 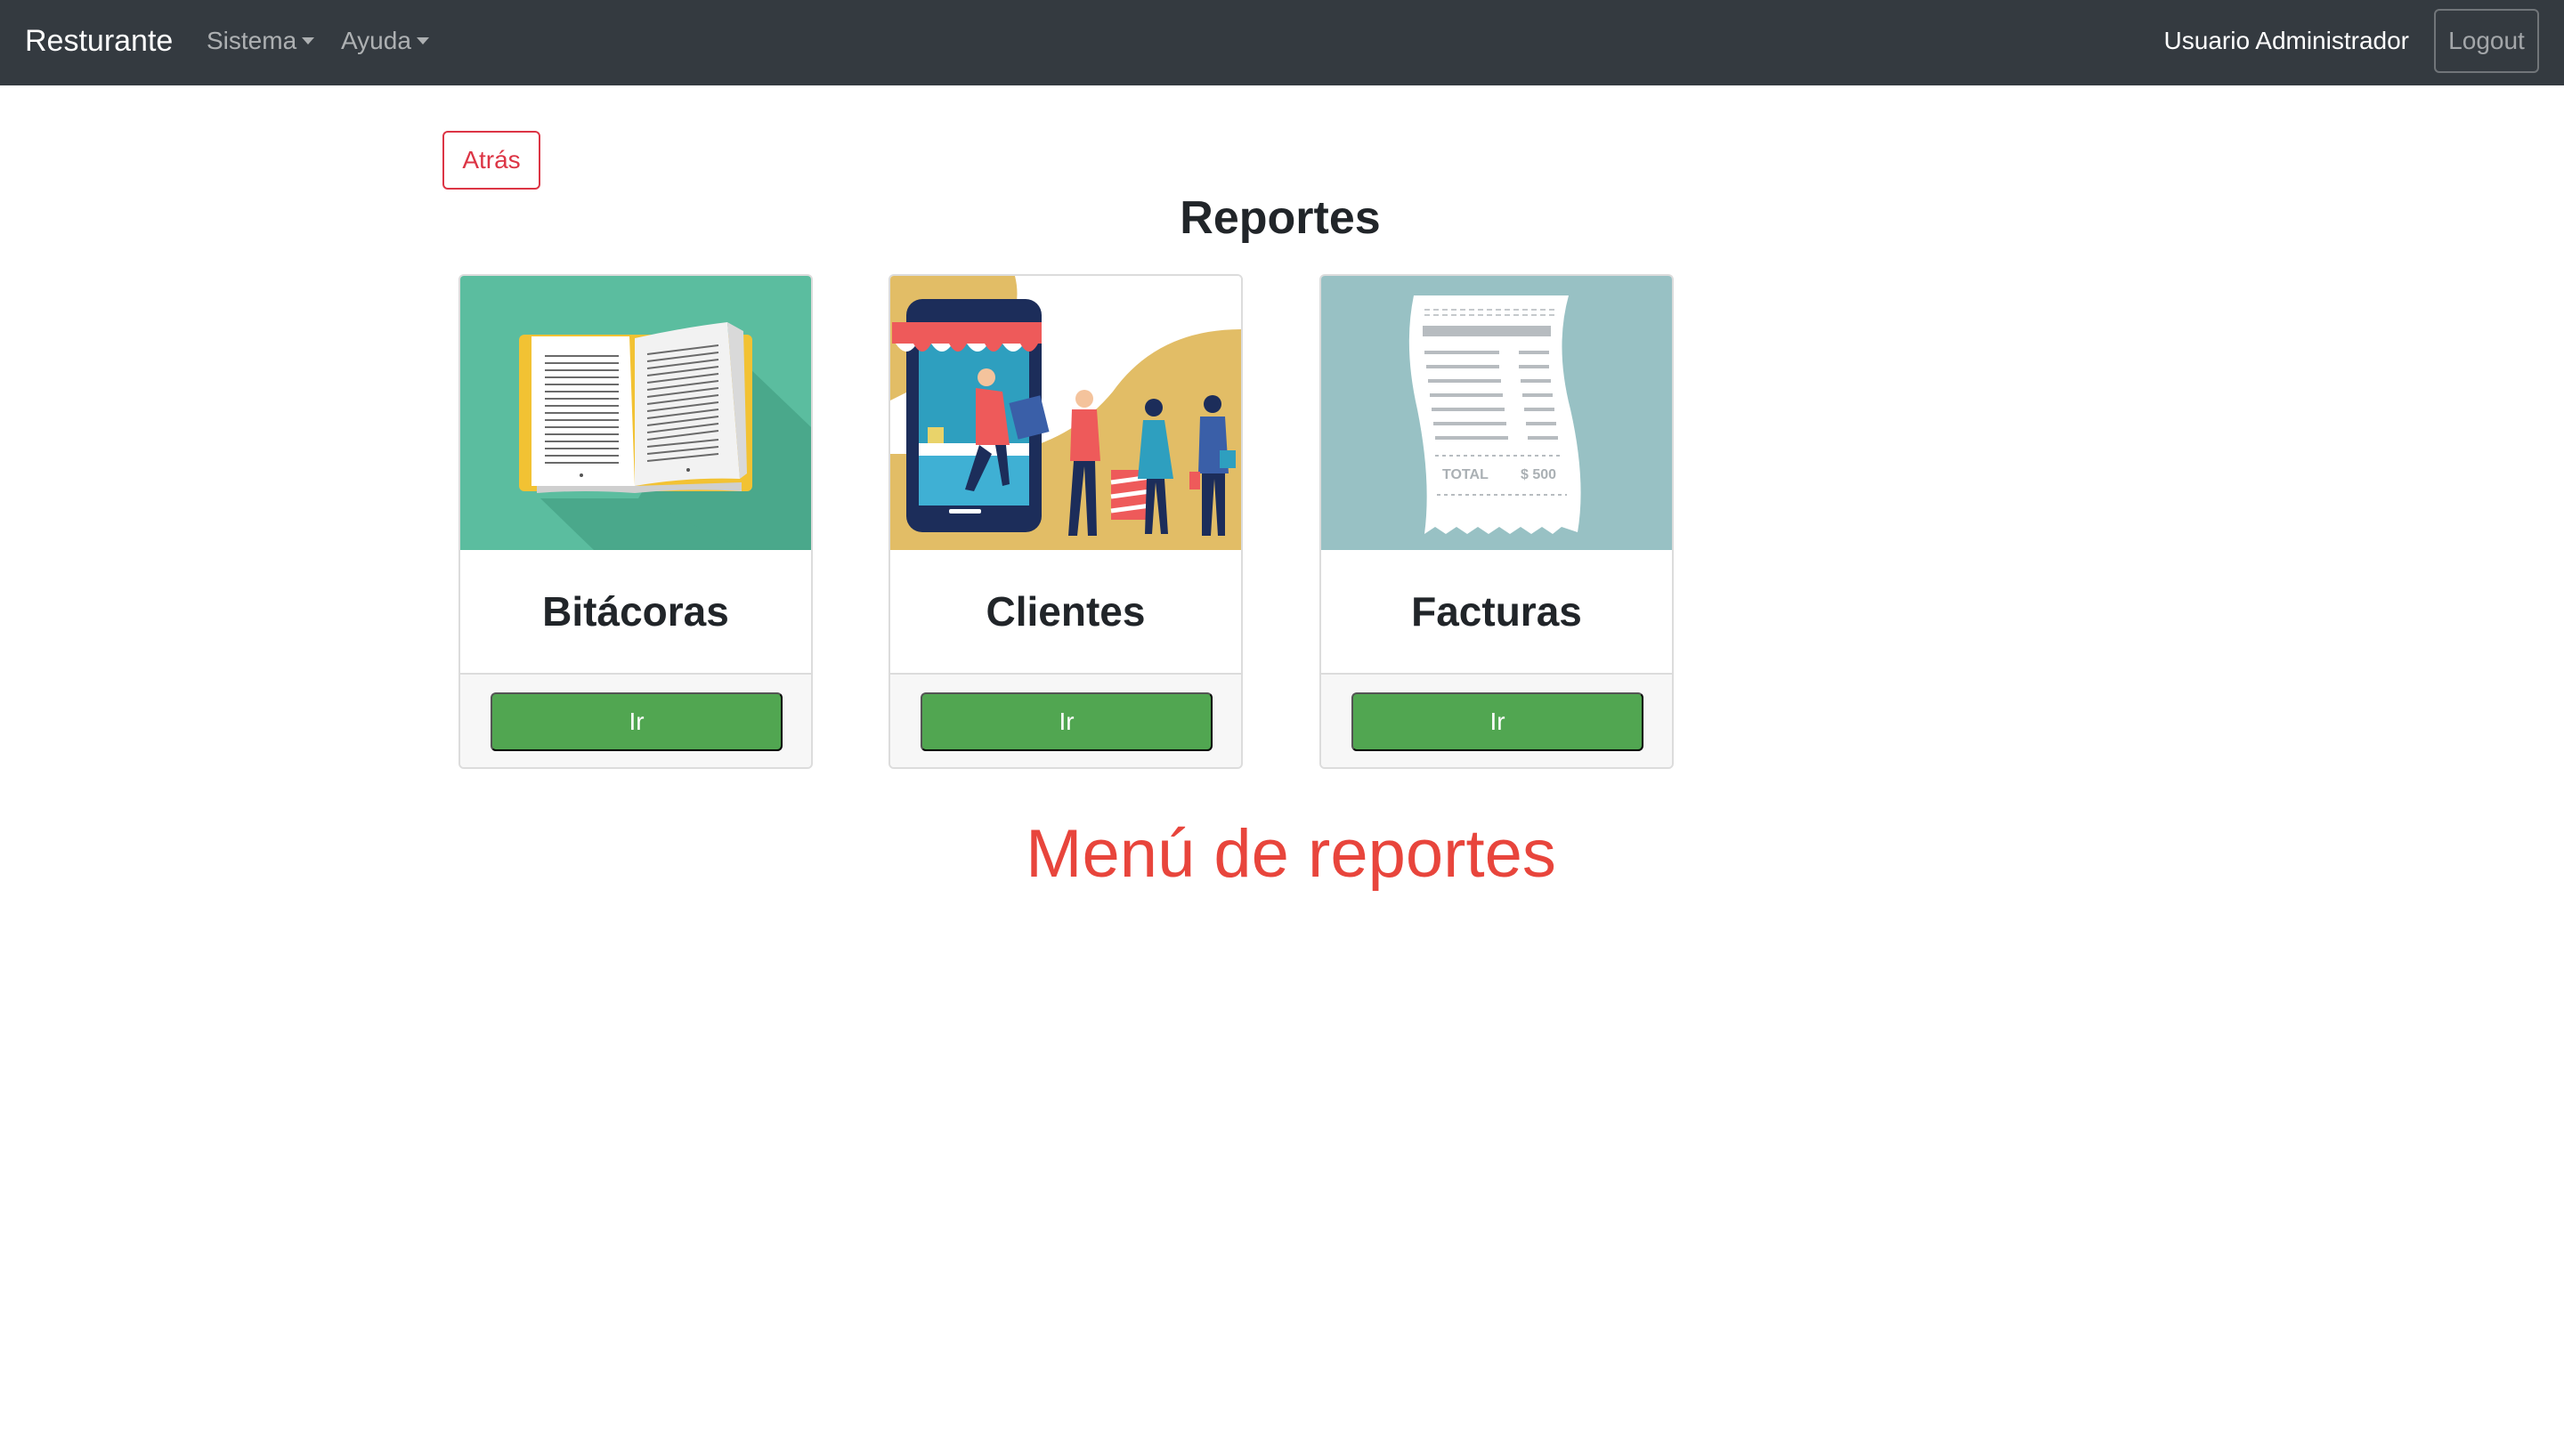 I want to click on report-card-clientes: Clientes Ir, so click(x=1065, y=521).